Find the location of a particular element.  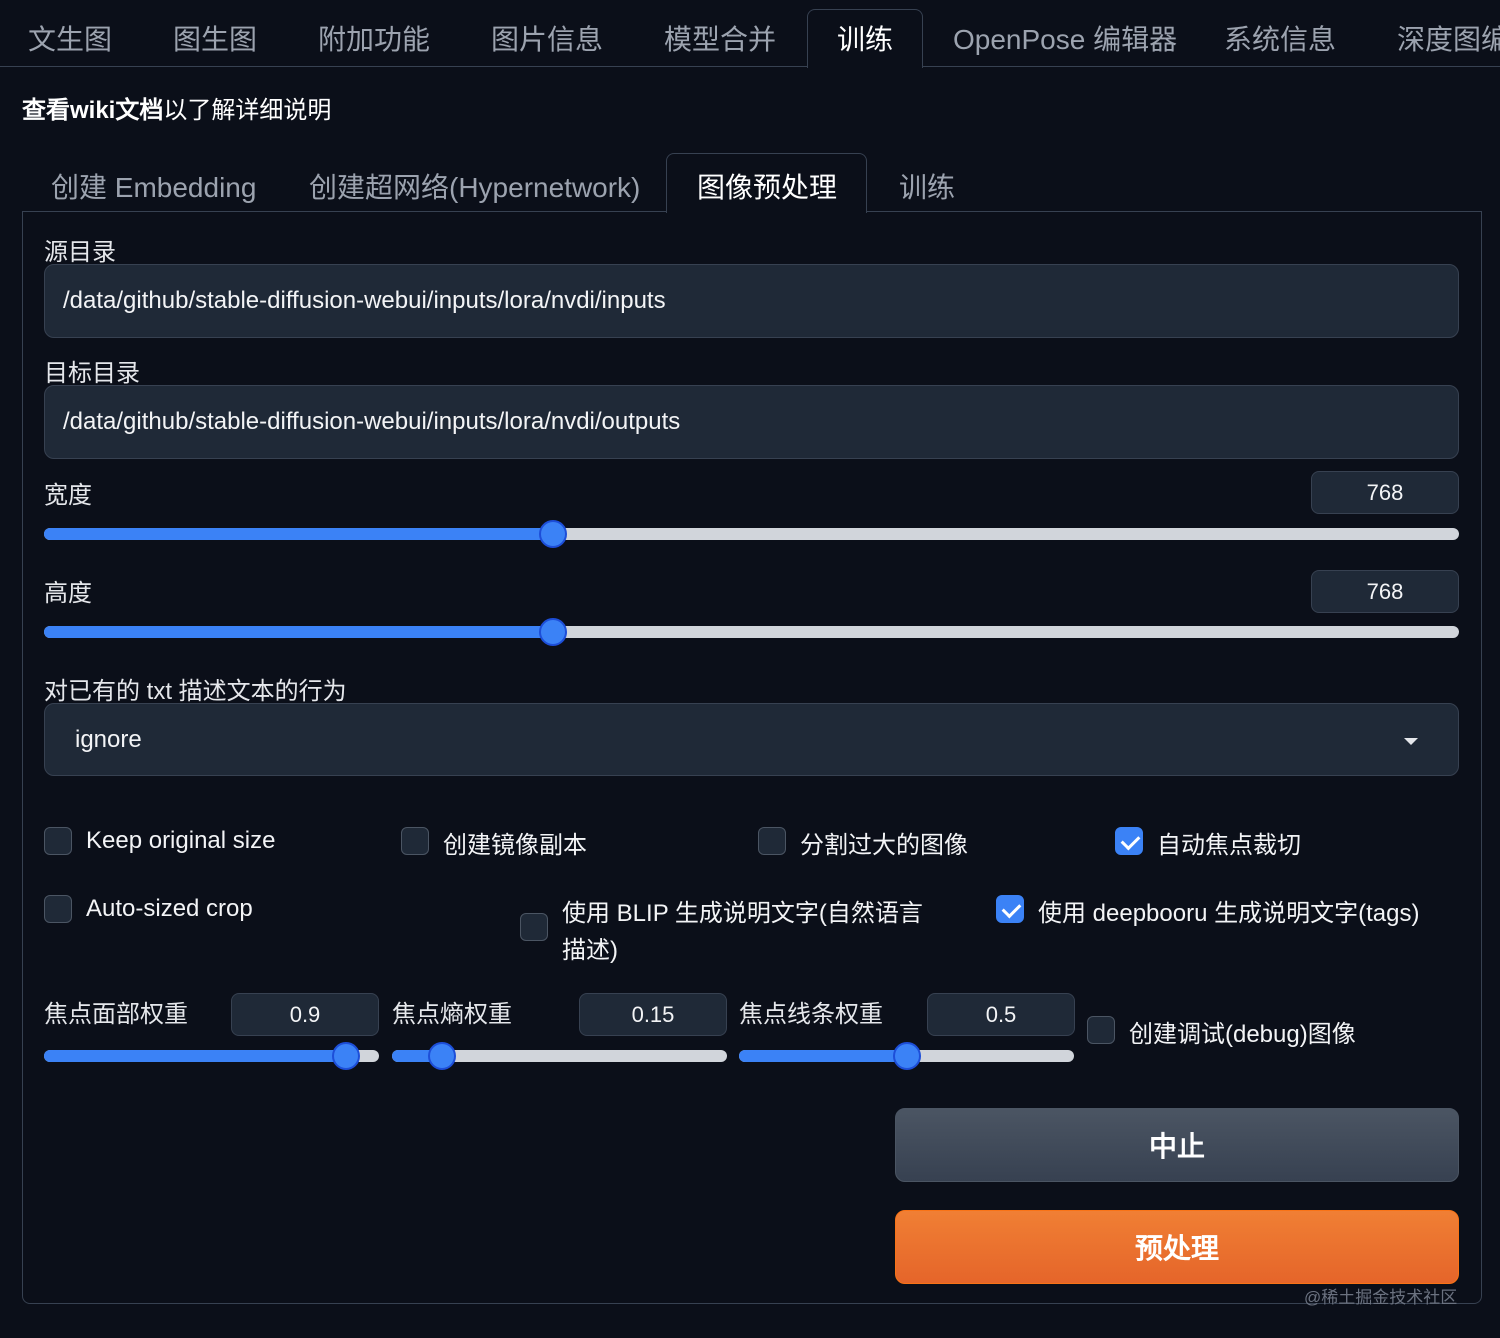

width-value: 768 is located at coordinates (1385, 492).